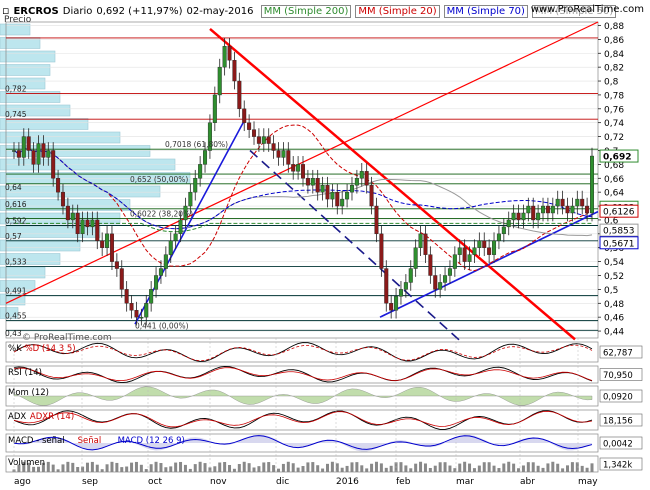  I want to click on left-level-label: 0,782, so click(16, 89).